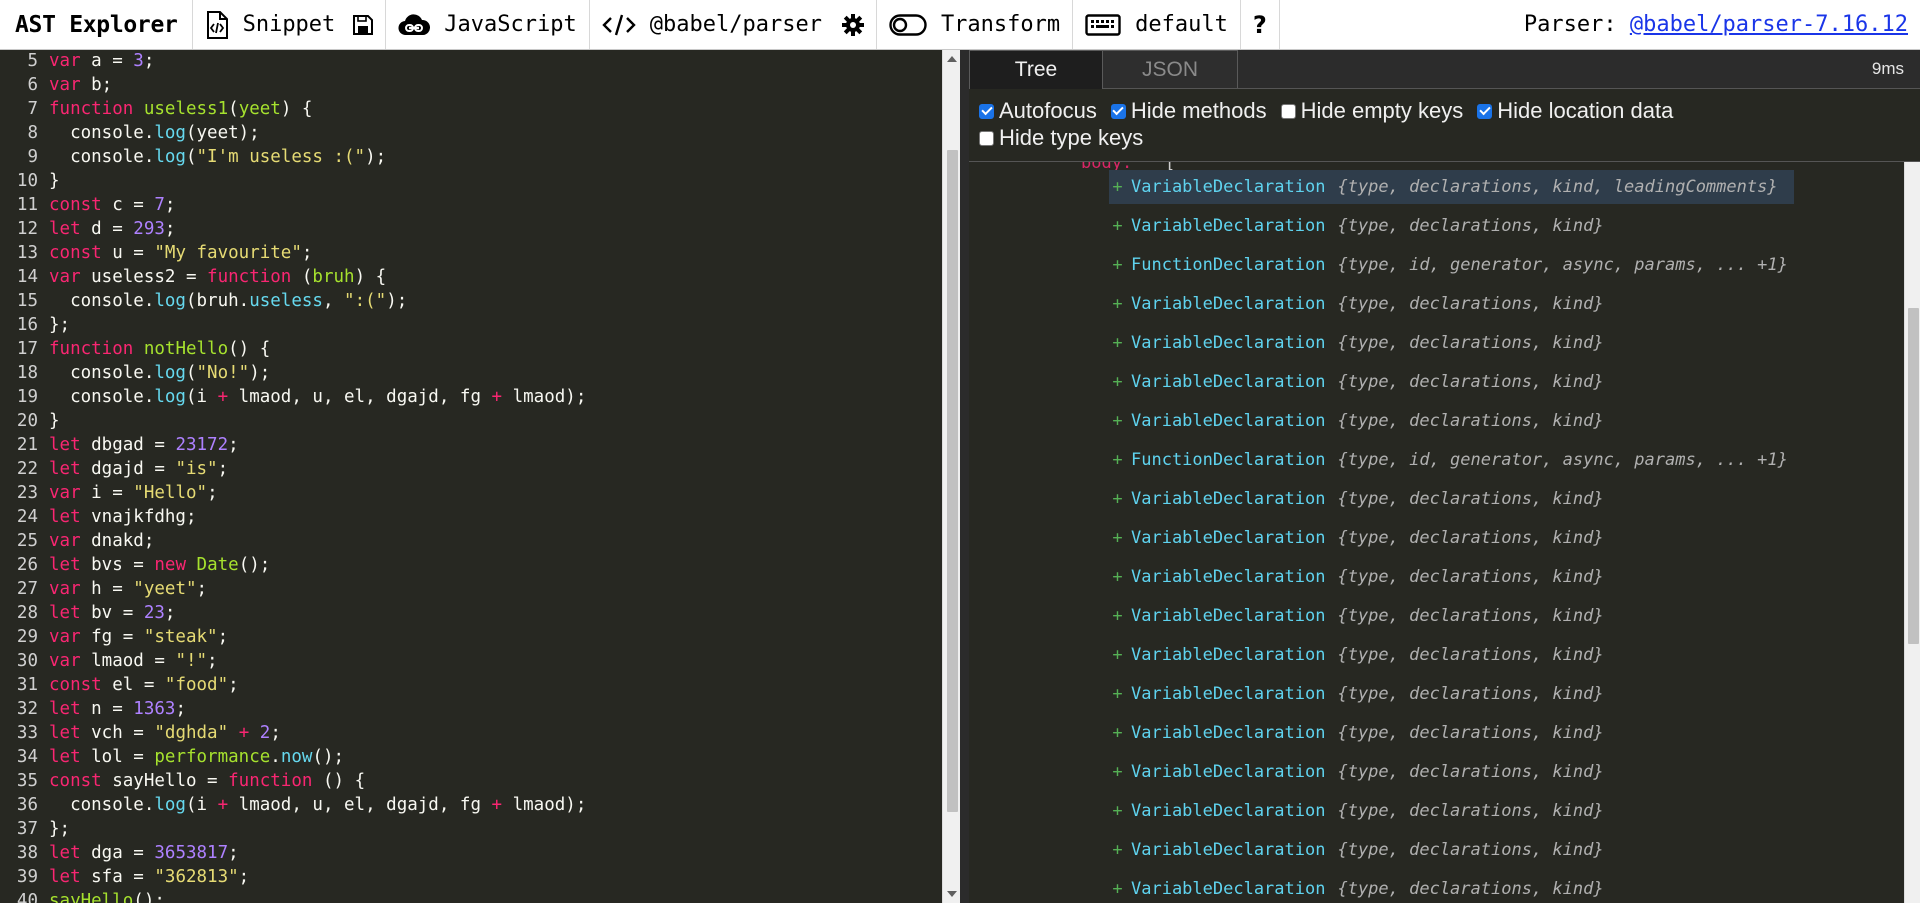 Image resolution: width=1920 pixels, height=903 pixels. I want to click on code-line: 6var b;, so click(293, 85).